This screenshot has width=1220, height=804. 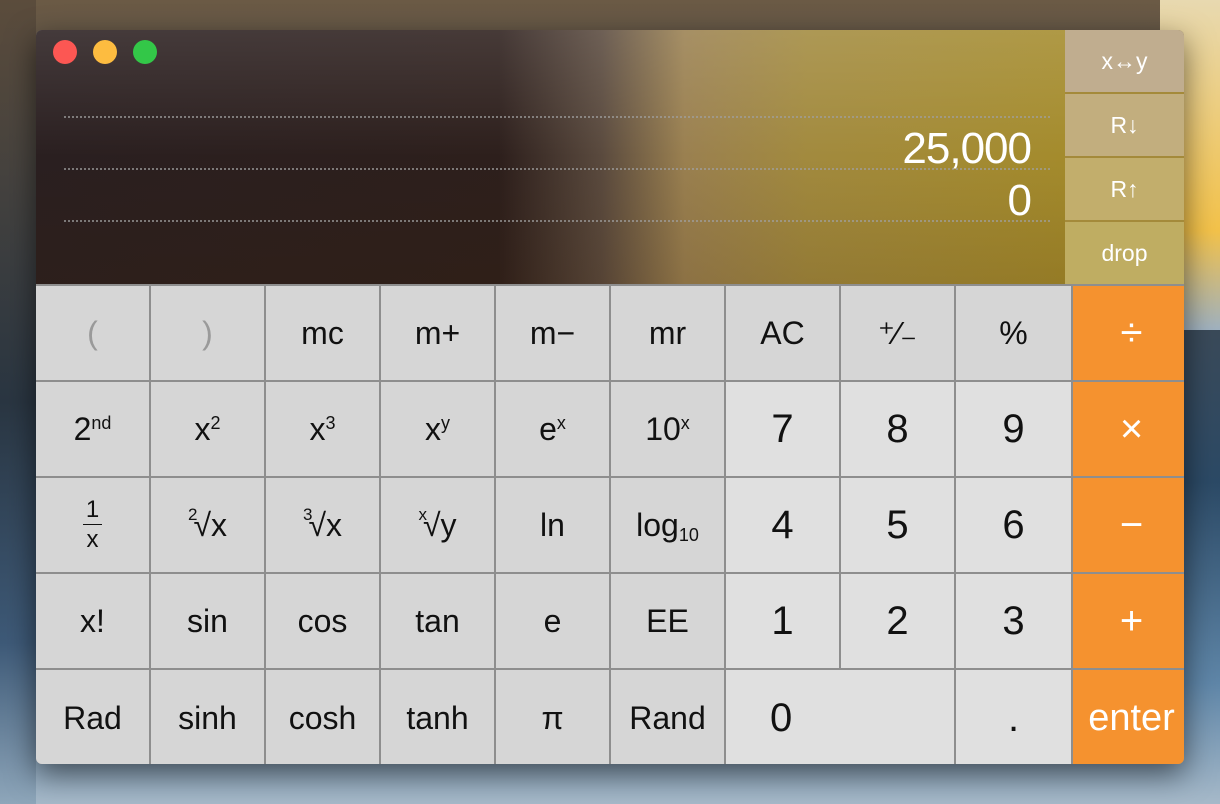 I want to click on tan-key: tan, so click(x=437, y=621).